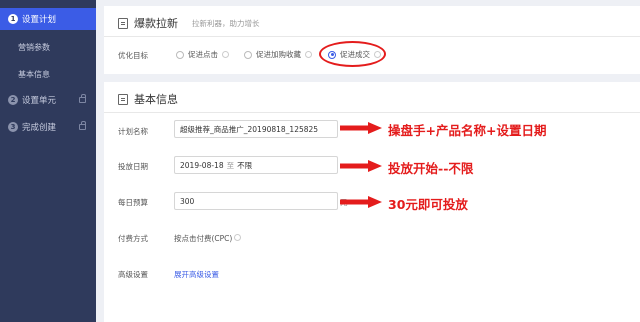 The image size is (640, 322). I want to click on radio-label: 促进点击, so click(203, 54).